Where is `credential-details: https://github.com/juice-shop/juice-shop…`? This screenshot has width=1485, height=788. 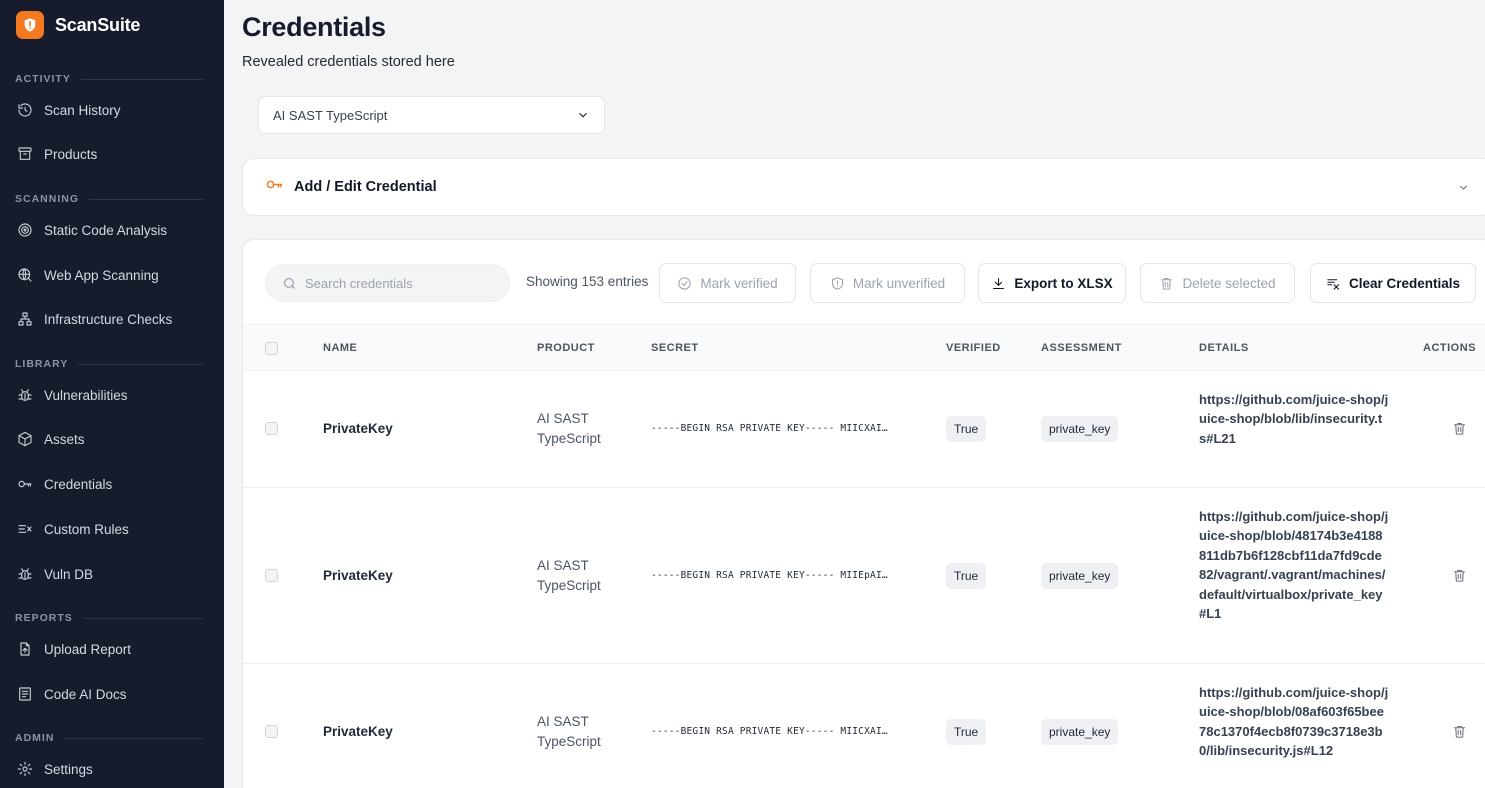
credential-details: https://github.com/juice-shop/juice-shop… is located at coordinates (1294, 722).